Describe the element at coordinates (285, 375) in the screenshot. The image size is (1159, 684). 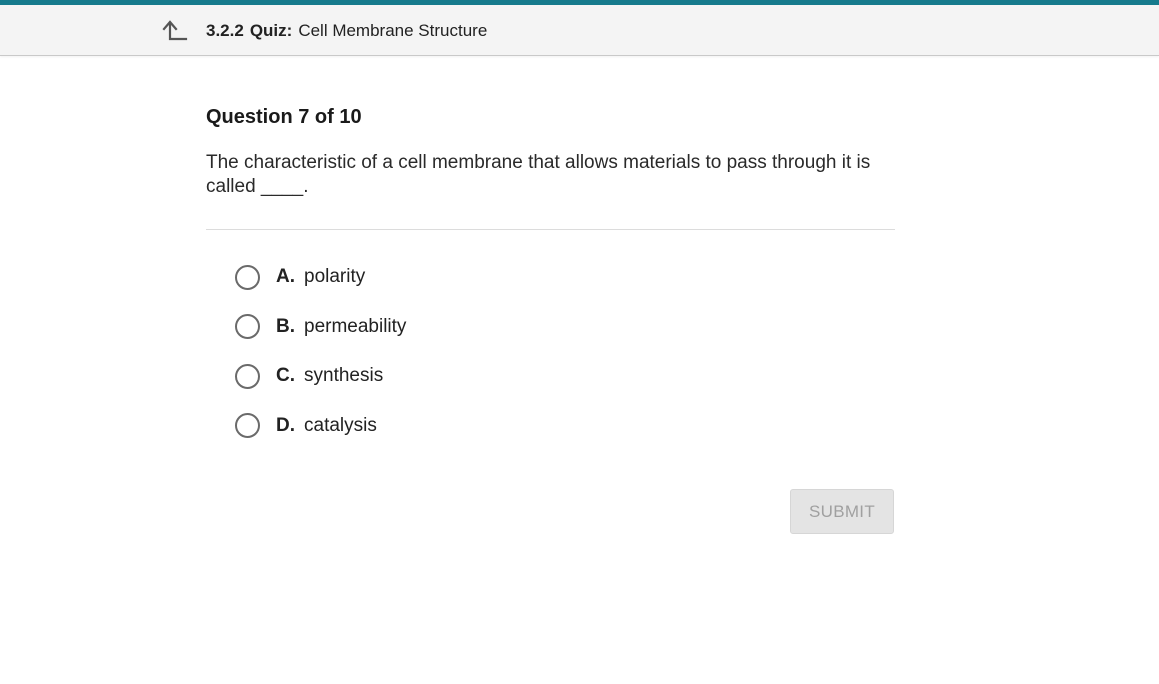
I see `option-letter: C.` at that location.